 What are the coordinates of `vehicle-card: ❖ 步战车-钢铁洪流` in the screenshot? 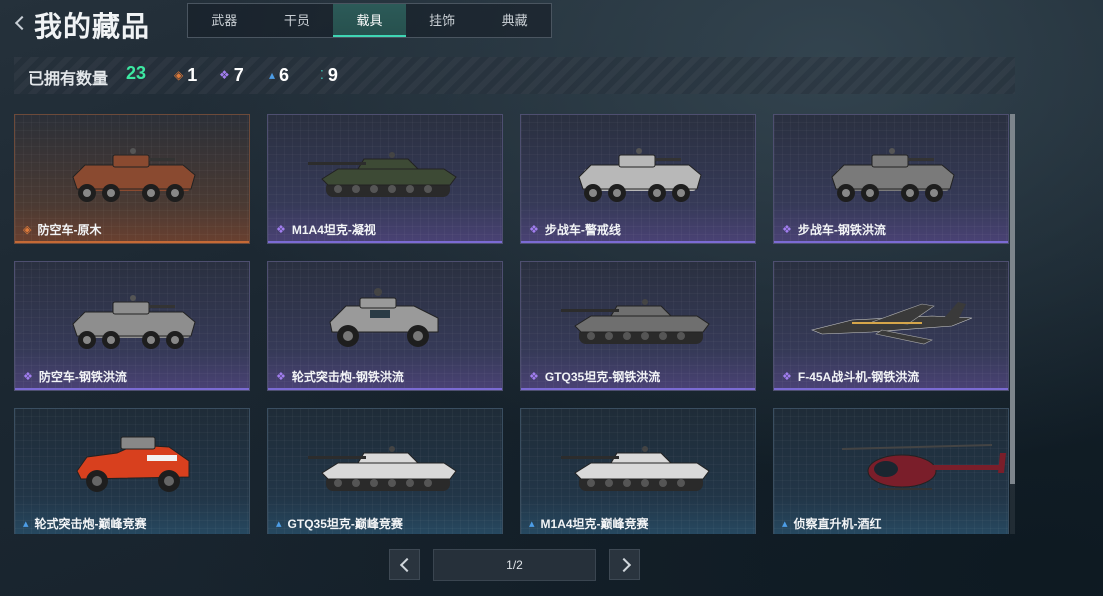 It's located at (891, 179).